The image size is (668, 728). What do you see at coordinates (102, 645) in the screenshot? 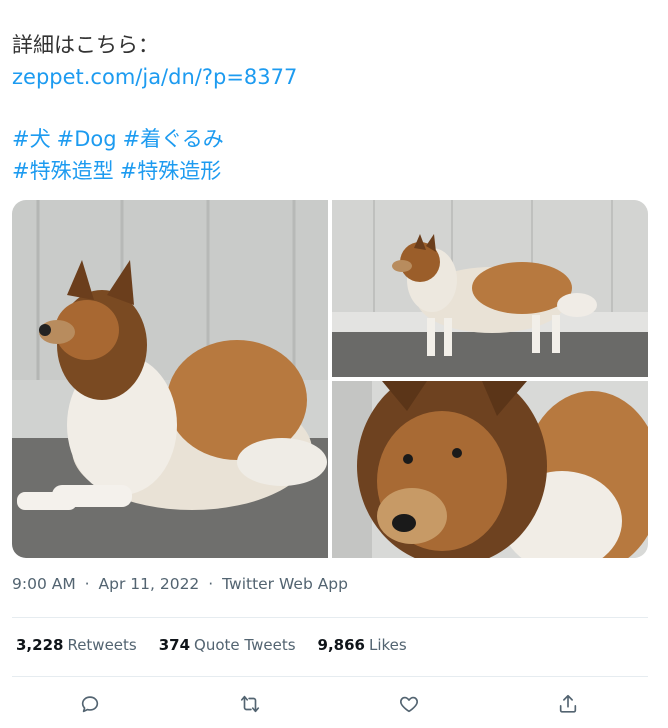
I see `retweets-label: Retweets` at bounding box center [102, 645].